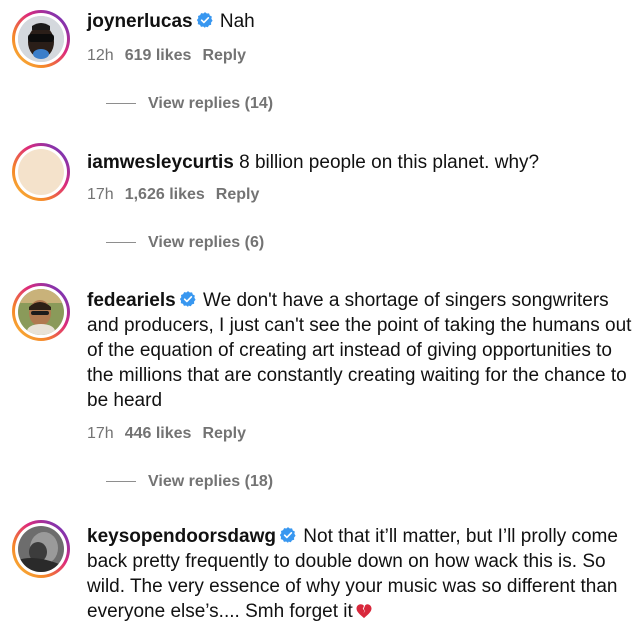  Describe the element at coordinates (181, 536) in the screenshot. I see `username: keysopendoorsdawg` at that location.